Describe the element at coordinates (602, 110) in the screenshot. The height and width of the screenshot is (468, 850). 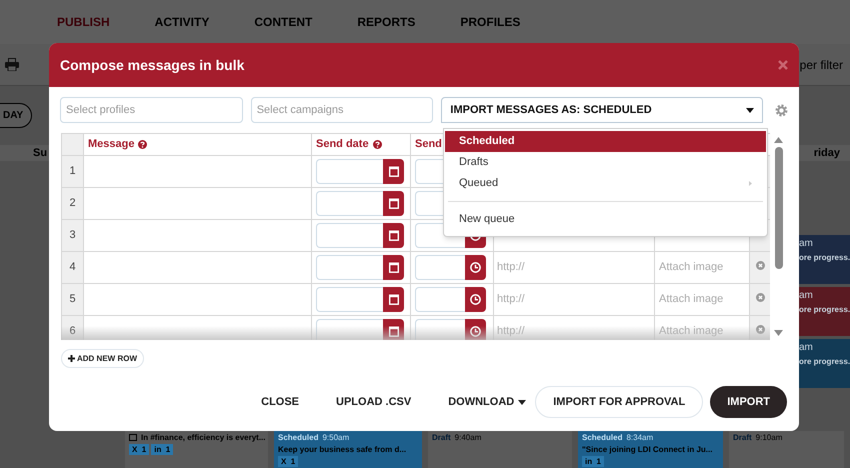
I see `import-select: IMPORT MESSAGES AS: SCHEDULED` at that location.